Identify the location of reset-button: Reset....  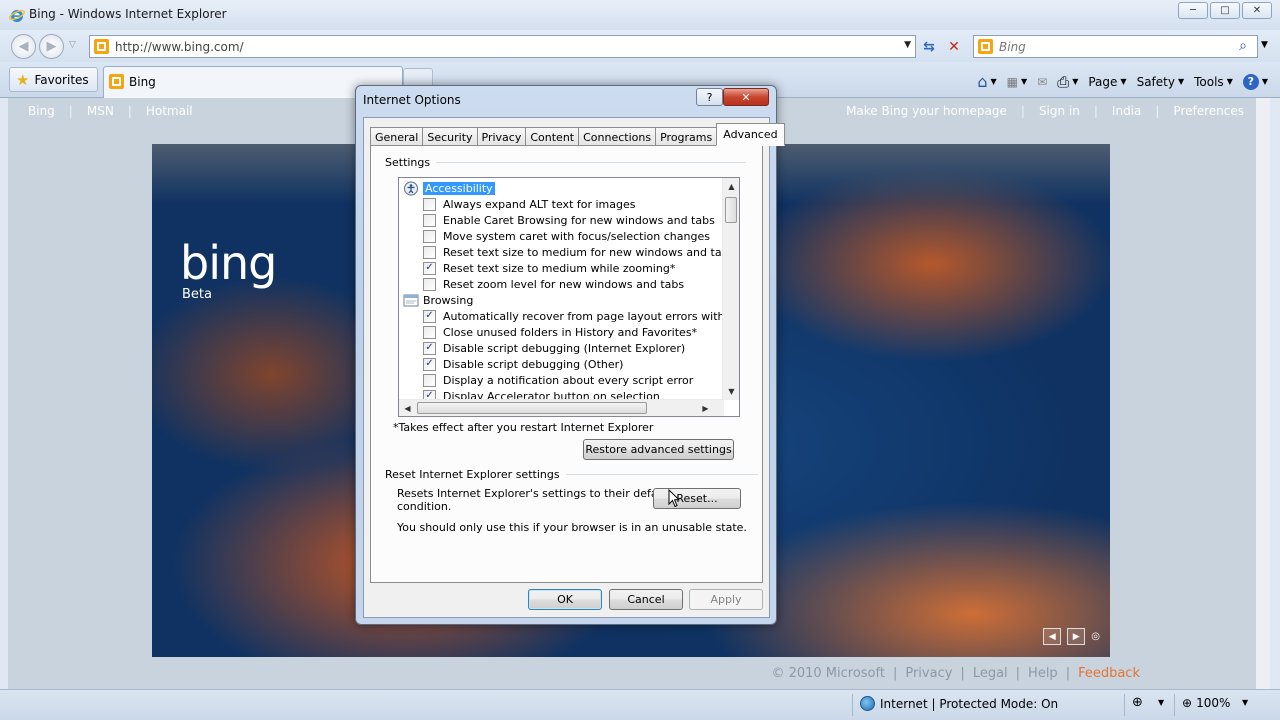
(697, 498).